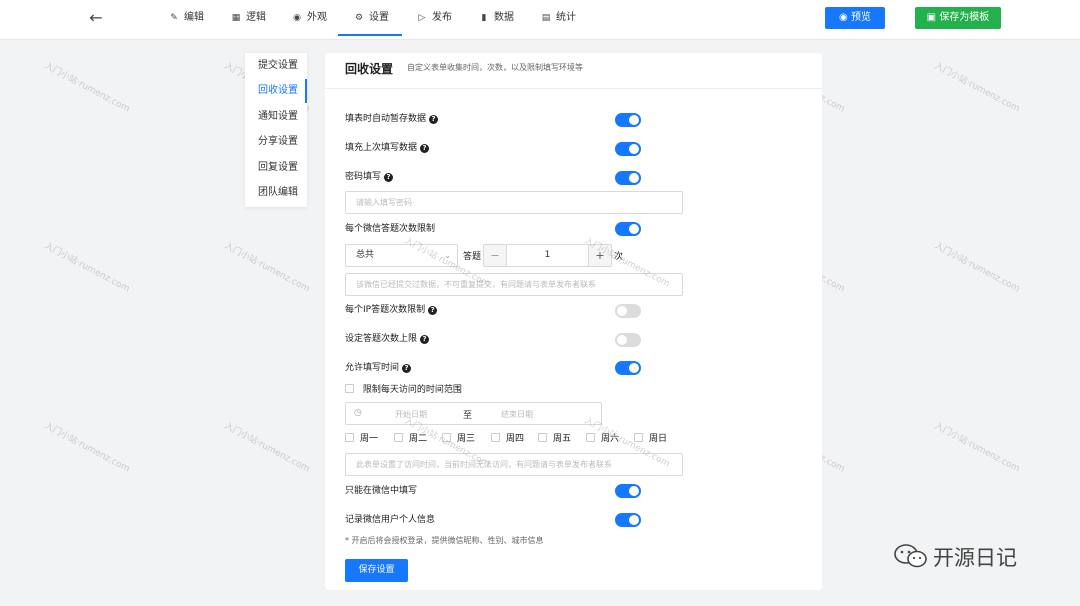  Describe the element at coordinates (381, 491) in the screenshot. I see `wechat-only-label: 只能在微信中填写` at that location.